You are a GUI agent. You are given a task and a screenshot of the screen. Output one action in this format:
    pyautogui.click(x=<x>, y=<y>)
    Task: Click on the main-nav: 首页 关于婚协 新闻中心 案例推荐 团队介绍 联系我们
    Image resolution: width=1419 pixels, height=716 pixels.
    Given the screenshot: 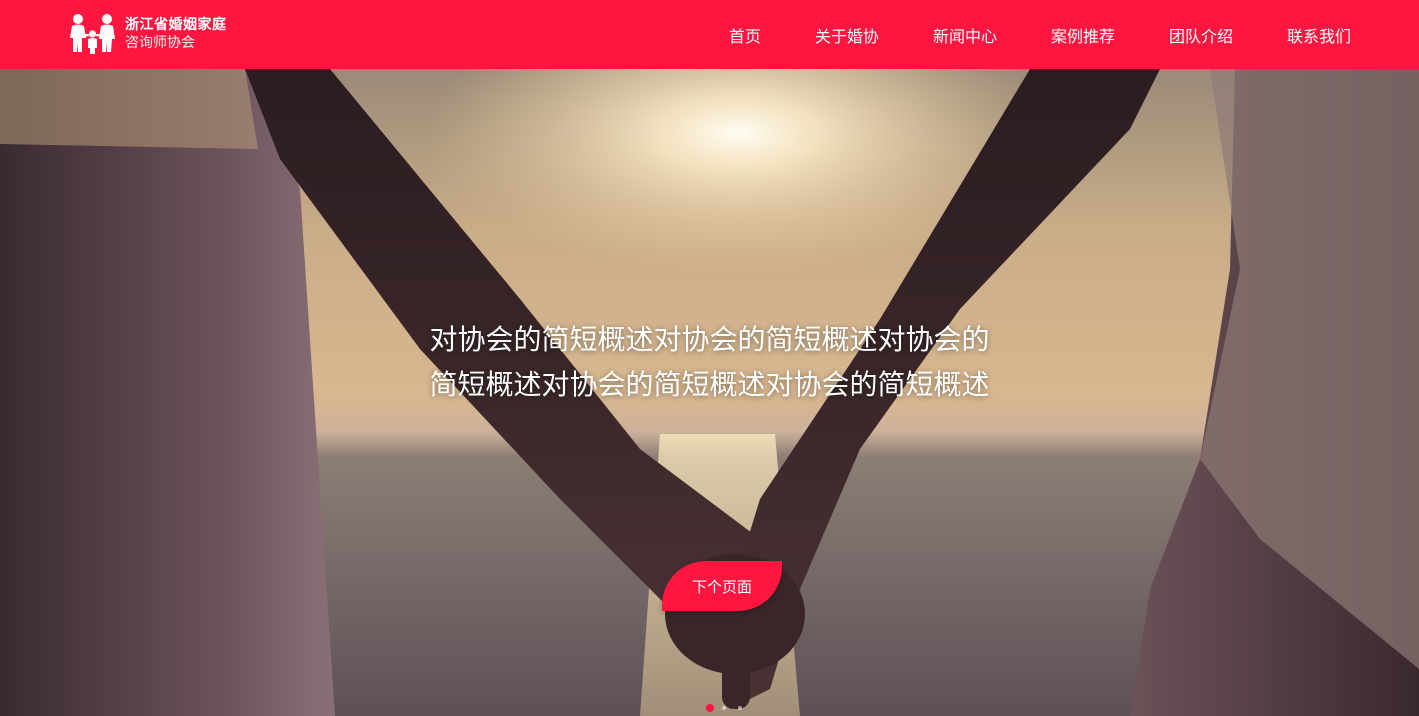 What is the action you would take?
    pyautogui.click(x=1040, y=34)
    